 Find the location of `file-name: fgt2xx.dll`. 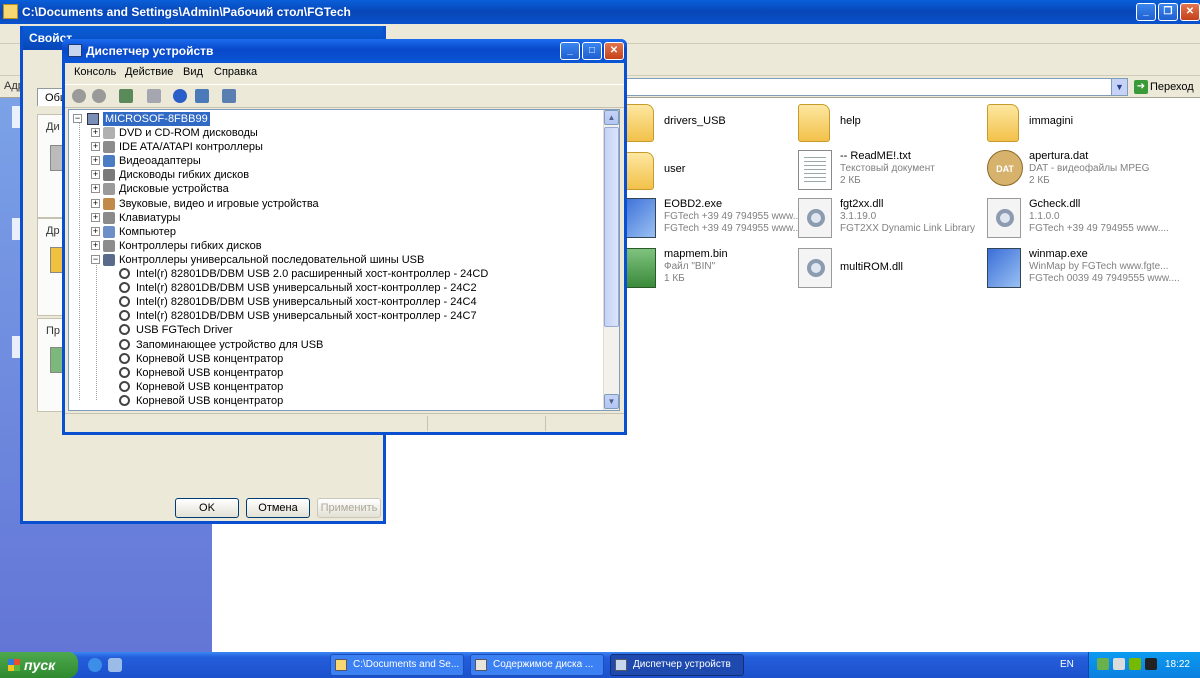

file-name: fgt2xx.dll is located at coordinates (862, 204).